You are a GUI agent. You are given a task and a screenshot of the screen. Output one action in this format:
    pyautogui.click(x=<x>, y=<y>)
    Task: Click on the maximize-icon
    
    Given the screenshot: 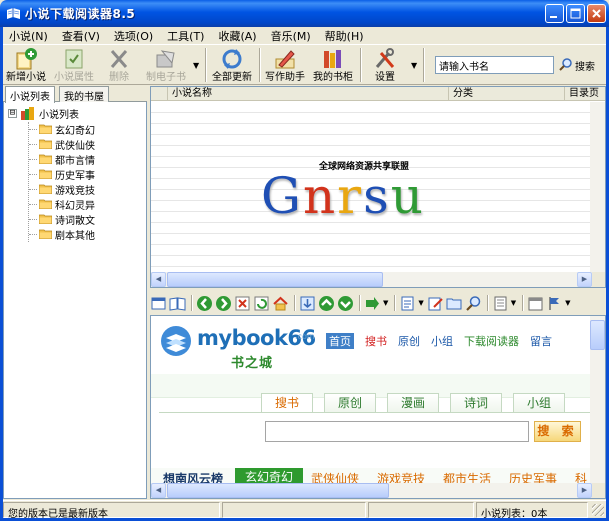 What is the action you would take?
    pyautogui.click(x=575, y=13)
    